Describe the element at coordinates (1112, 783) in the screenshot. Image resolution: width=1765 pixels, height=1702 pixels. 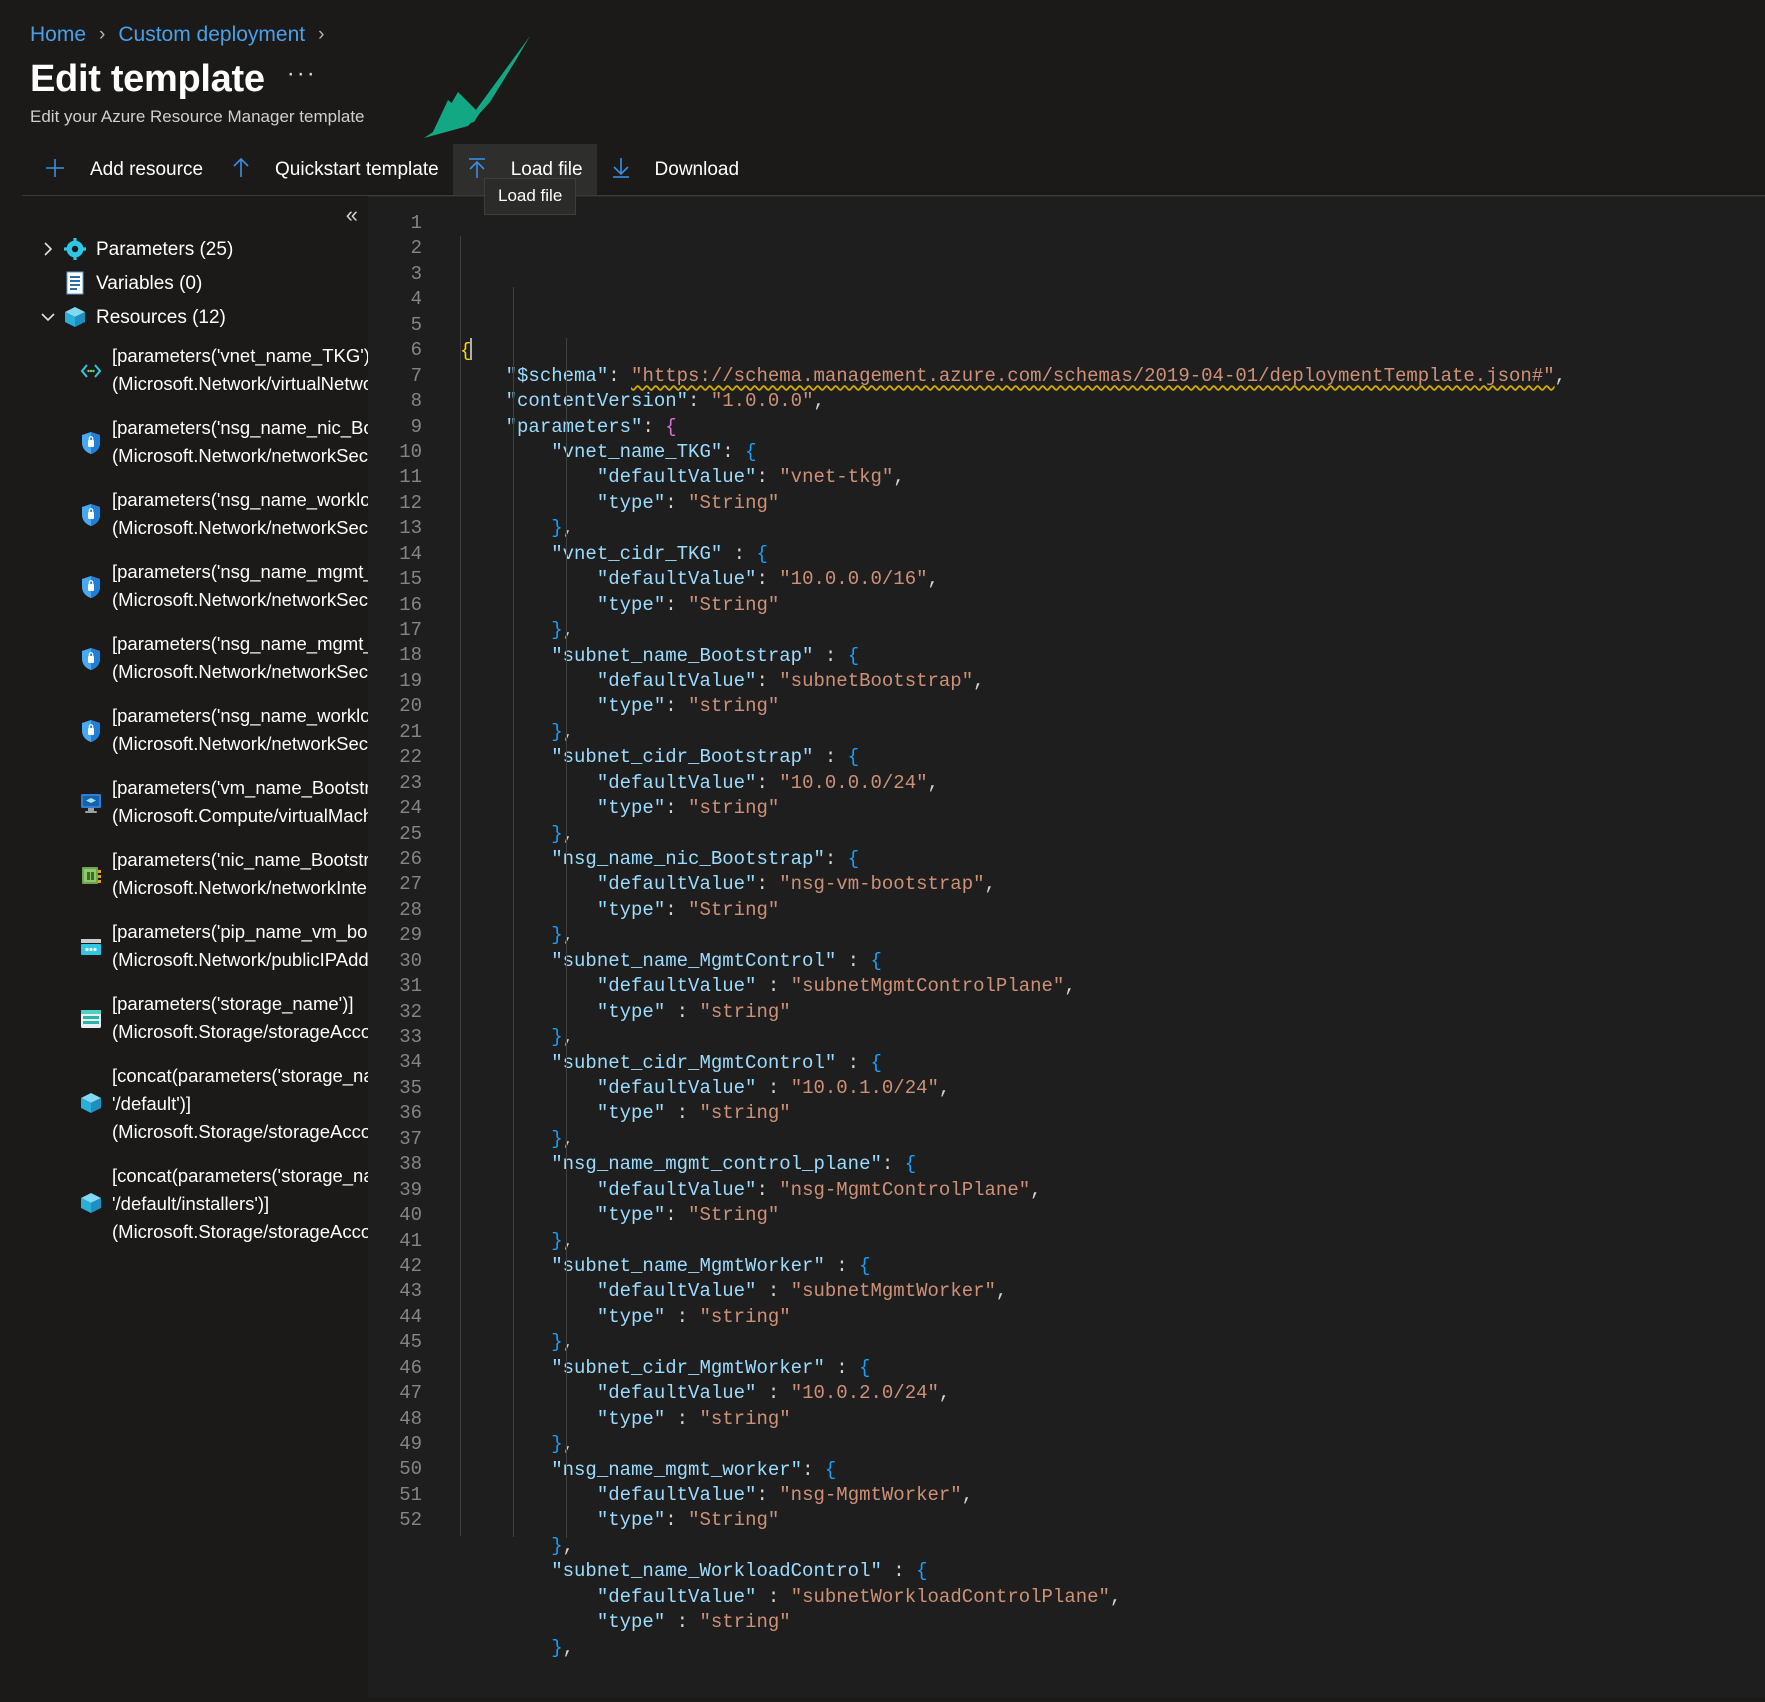
I see `code-line: "defaultValue": "10.0.0.0/24",` at that location.